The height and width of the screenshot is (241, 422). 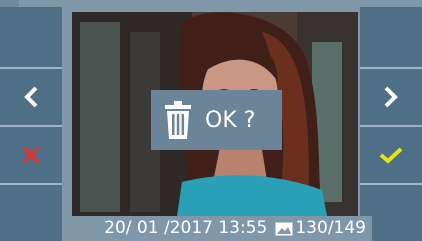 I want to click on left-bottom-button, so click(x=31, y=212).